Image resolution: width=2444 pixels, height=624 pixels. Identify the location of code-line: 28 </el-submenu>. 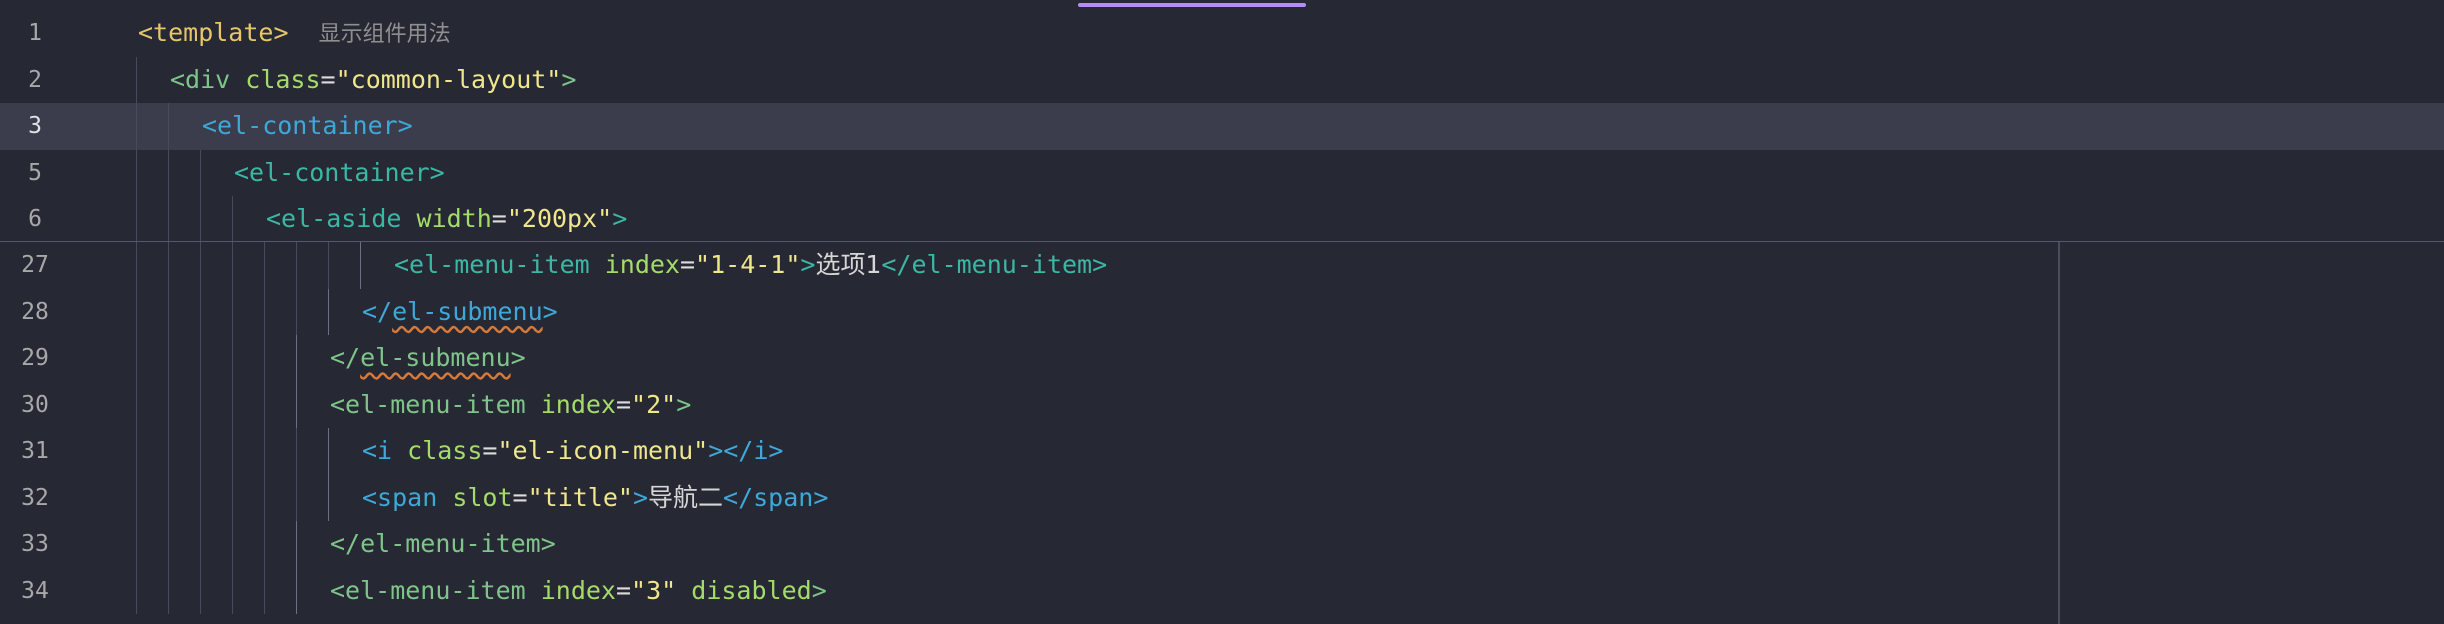
(1222, 311).